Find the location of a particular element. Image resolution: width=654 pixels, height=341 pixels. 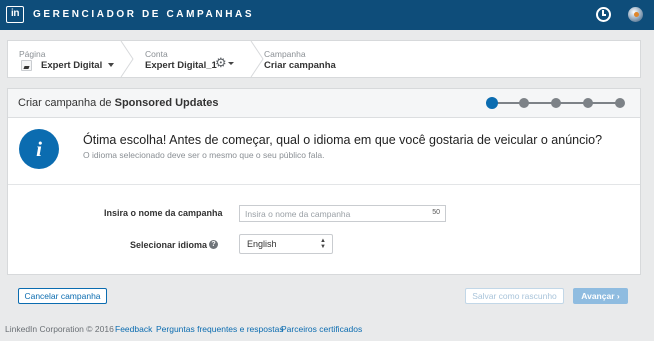

breadcrumb-page-value: Expert Digital is located at coordinates (78, 65).